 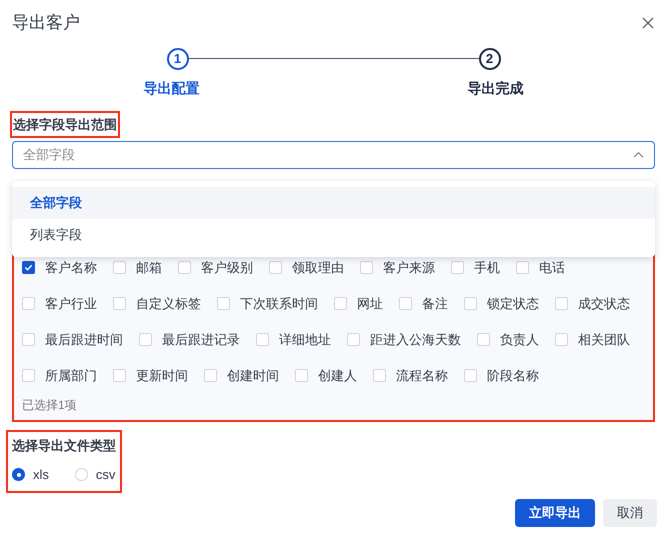 What do you see at coordinates (604, 303) in the screenshot?
I see `checkbox-label: 成交状态` at bounding box center [604, 303].